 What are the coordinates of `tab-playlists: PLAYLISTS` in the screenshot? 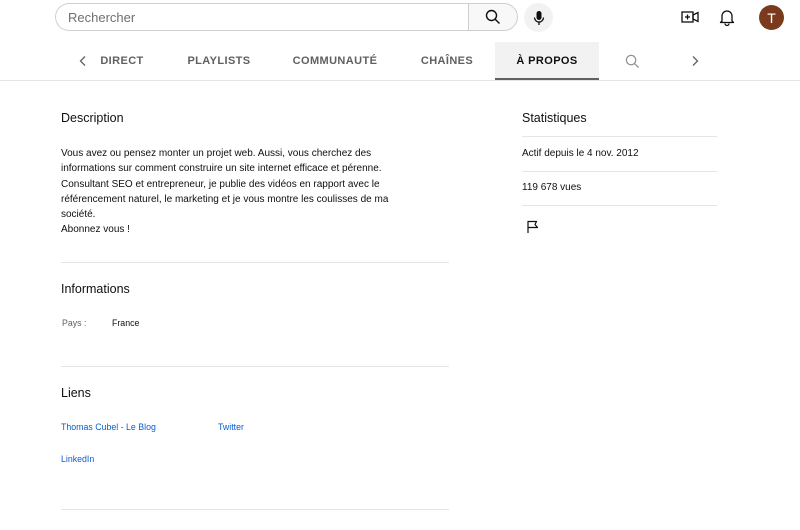 It's located at (219, 60).